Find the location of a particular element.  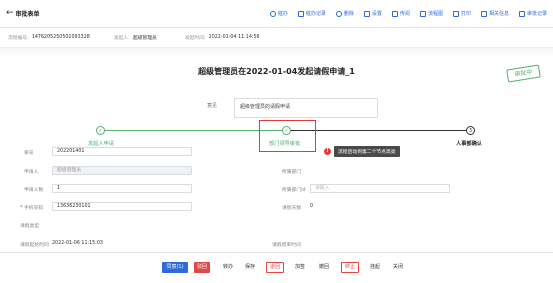

delete-icon is located at coordinates (338, 13).